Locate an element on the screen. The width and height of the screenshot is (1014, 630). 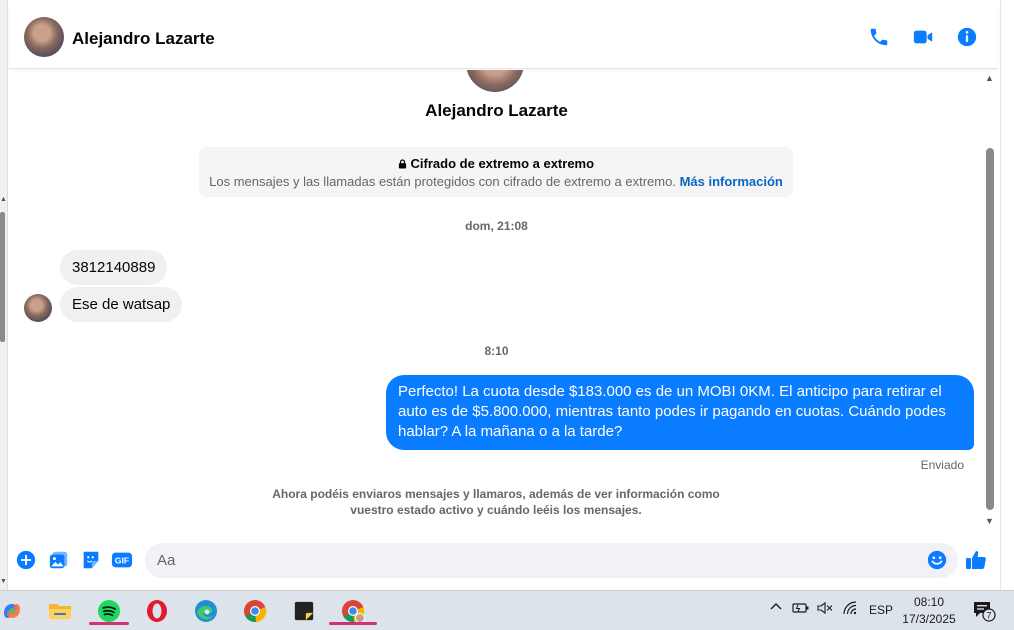
composer: GIF is located at coordinates (503, 560).